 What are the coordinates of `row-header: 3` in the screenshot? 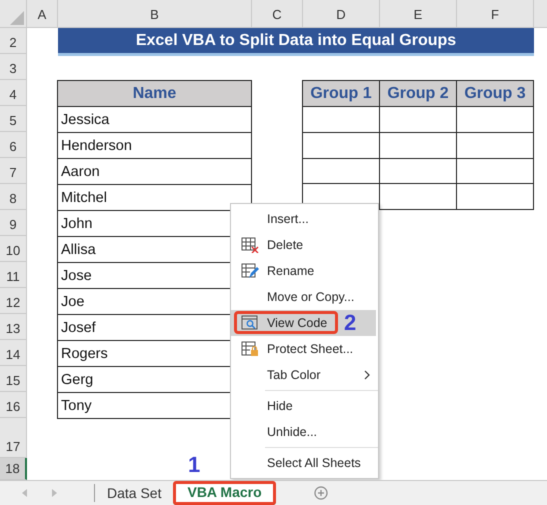 It's located at (13, 67).